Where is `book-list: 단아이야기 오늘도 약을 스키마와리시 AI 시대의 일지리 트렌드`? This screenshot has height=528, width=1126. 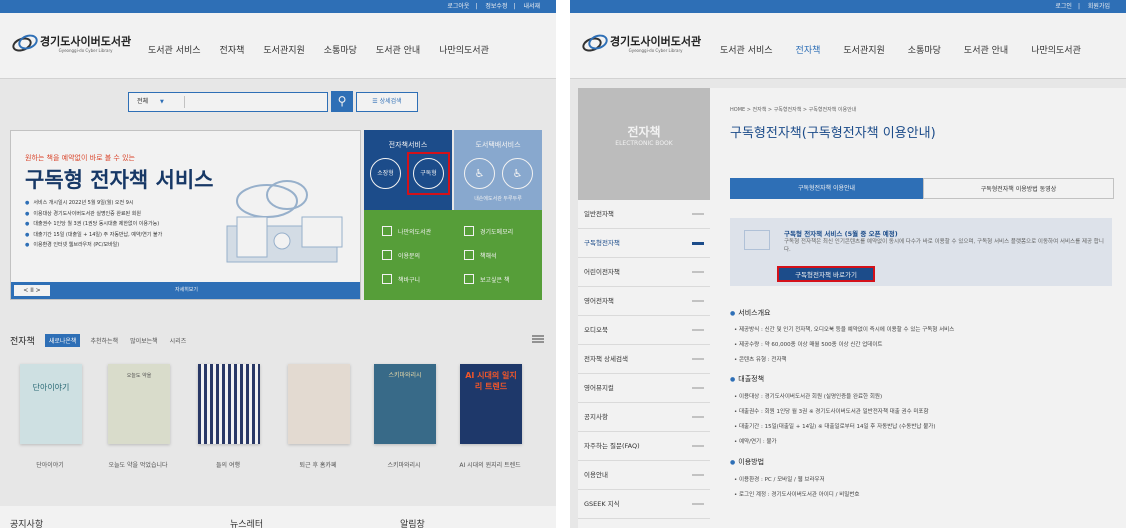
book-list: 단아이야기 오늘도 약을 스키마와리시 AI 시대의 일지리 트렌드 is located at coordinates (280, 414).